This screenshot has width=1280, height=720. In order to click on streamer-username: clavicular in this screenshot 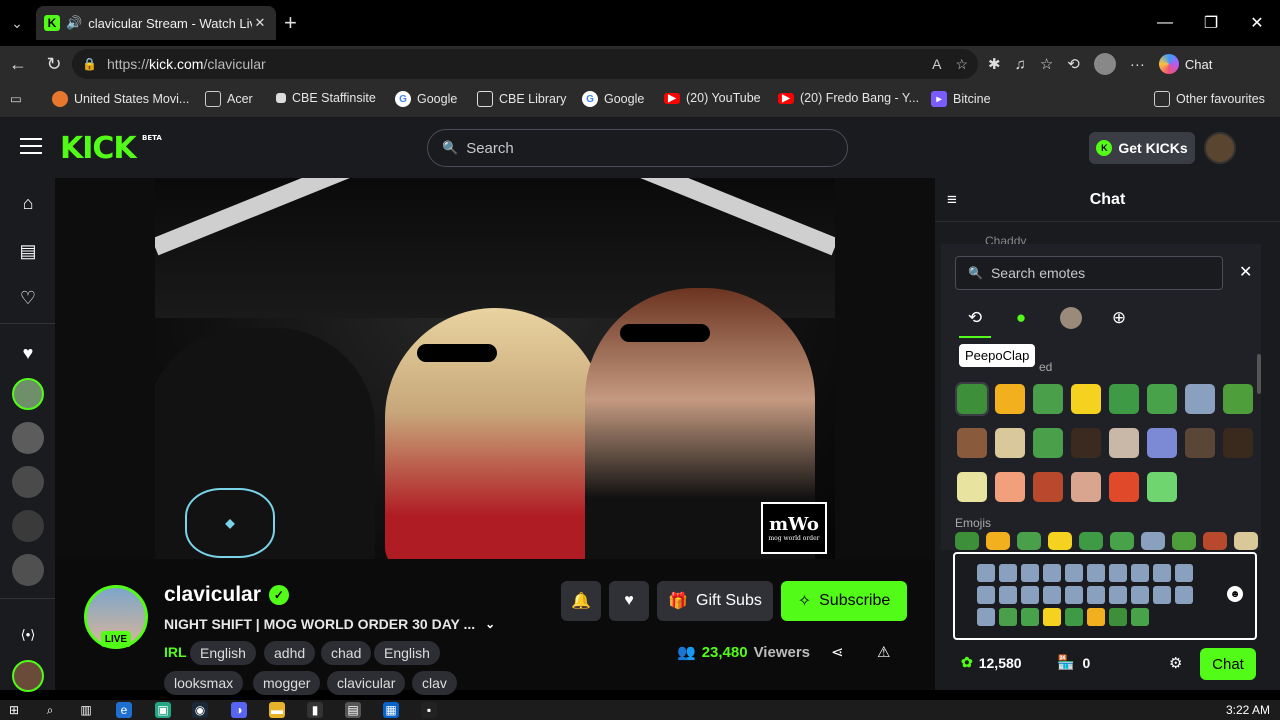, I will do `click(212, 595)`.